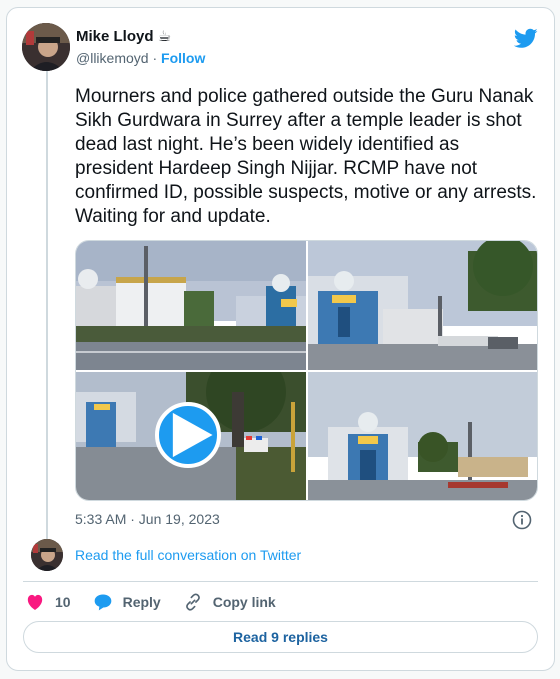 The image size is (560, 679). Describe the element at coordinates (115, 36) in the screenshot. I see `author-name: Mike Lloyd` at that location.